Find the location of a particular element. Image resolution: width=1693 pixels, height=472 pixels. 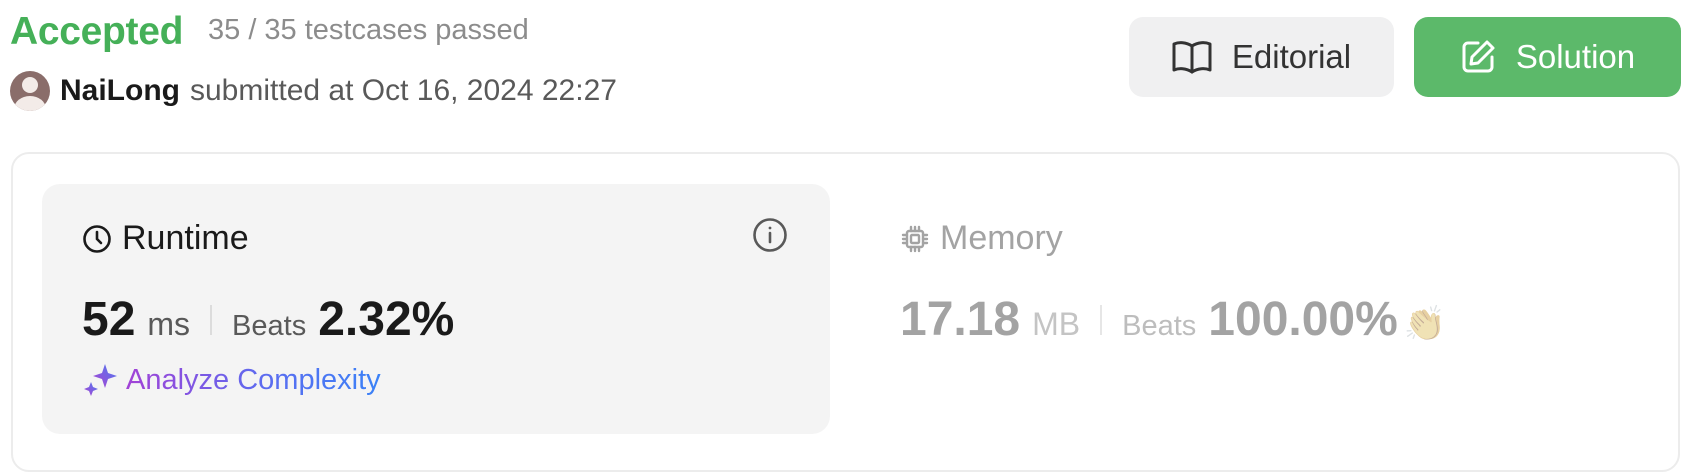

runtime-title: Runtime is located at coordinates (165, 238).